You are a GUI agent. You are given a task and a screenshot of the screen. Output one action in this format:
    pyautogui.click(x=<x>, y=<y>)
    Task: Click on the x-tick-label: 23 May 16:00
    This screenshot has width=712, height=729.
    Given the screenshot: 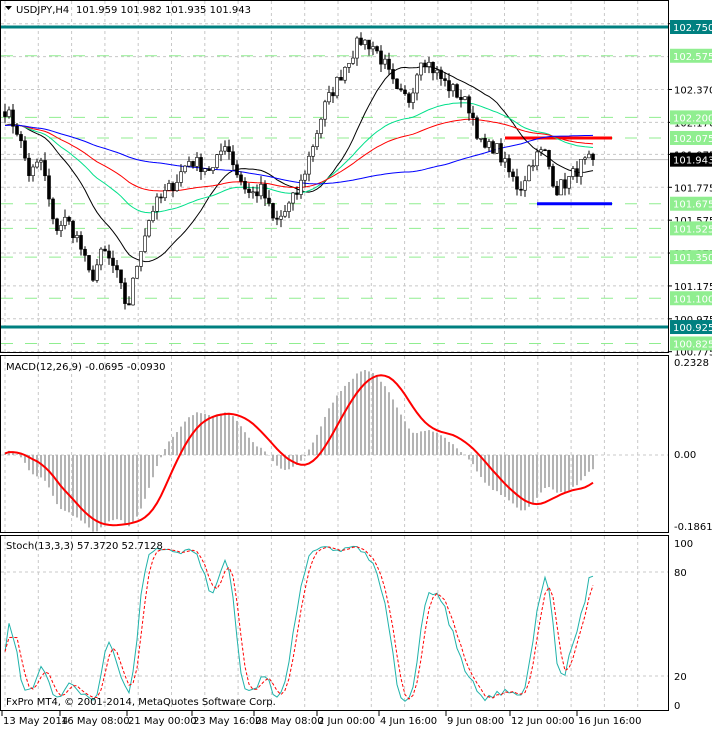 What is the action you would take?
    pyautogui.click(x=227, y=721)
    